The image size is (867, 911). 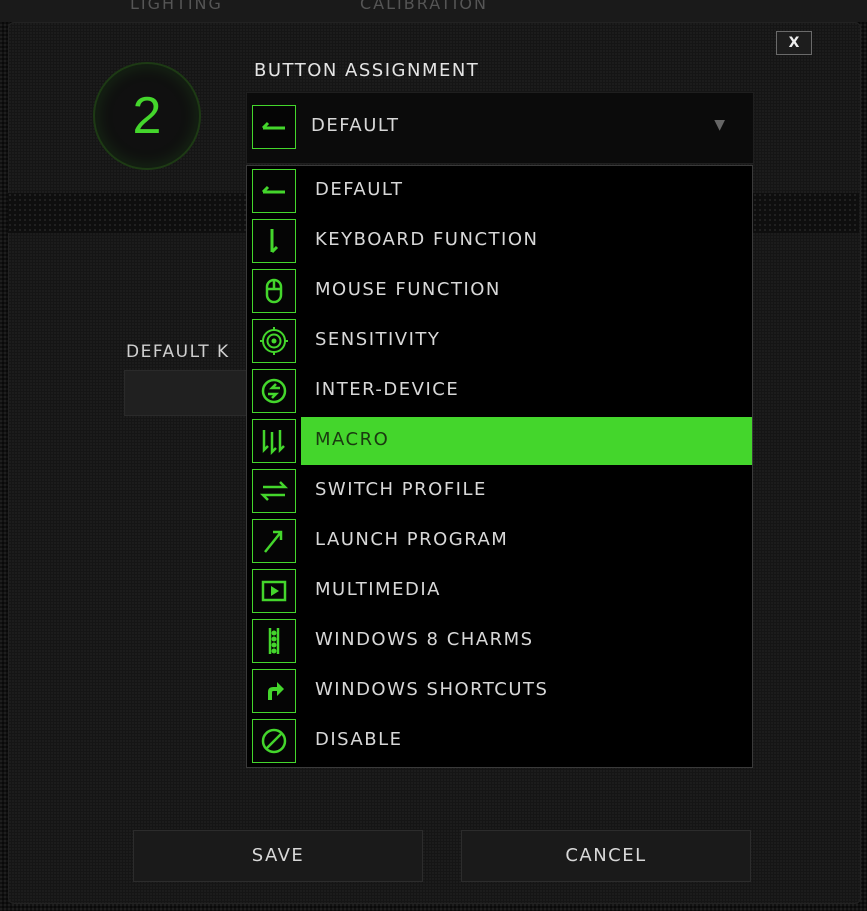 What do you see at coordinates (278, 856) in the screenshot?
I see `save-button: SAVE` at bounding box center [278, 856].